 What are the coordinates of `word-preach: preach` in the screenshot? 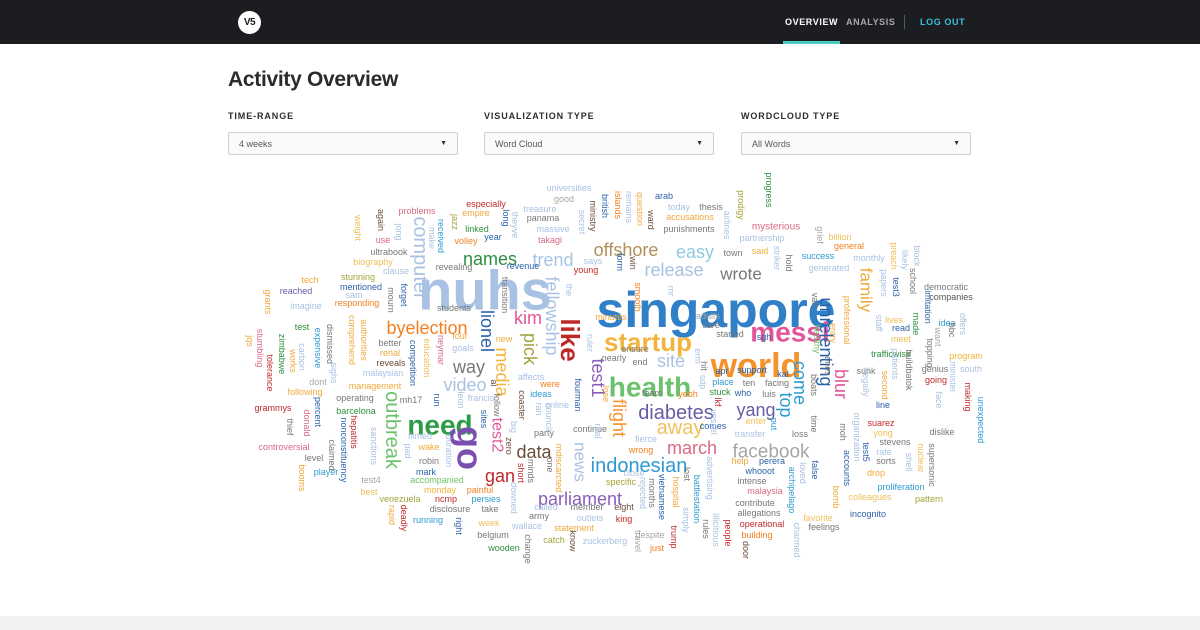 It's located at (894, 256).